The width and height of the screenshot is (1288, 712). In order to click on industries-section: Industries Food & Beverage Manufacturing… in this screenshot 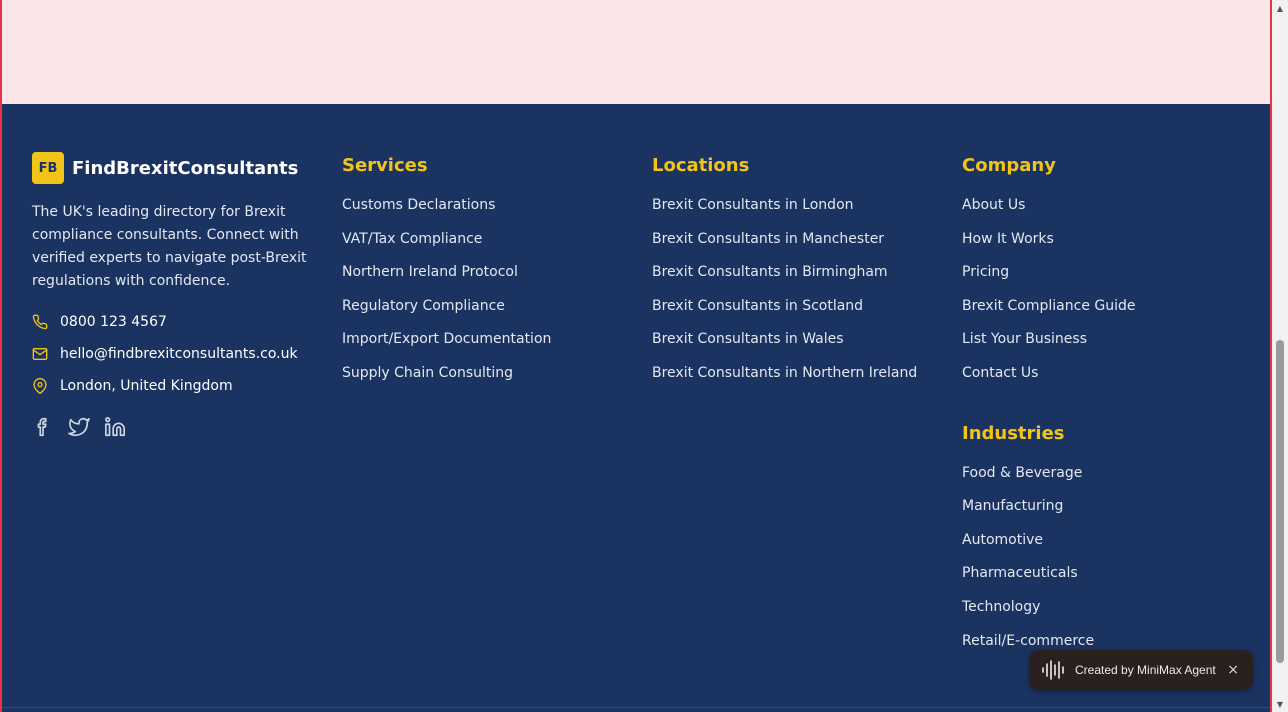, I will do `click(1107, 542)`.